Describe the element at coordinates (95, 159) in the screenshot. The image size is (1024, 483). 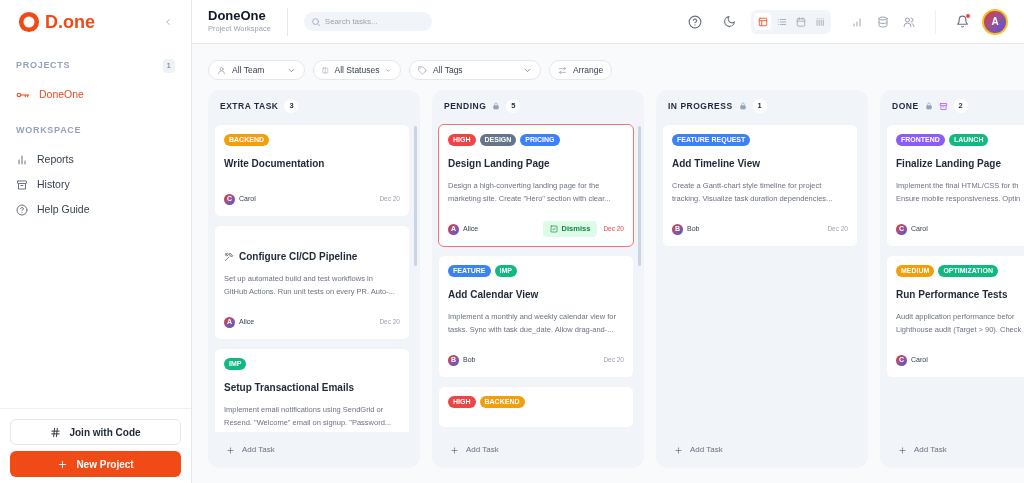
I see `sidebar-item: Reports` at that location.